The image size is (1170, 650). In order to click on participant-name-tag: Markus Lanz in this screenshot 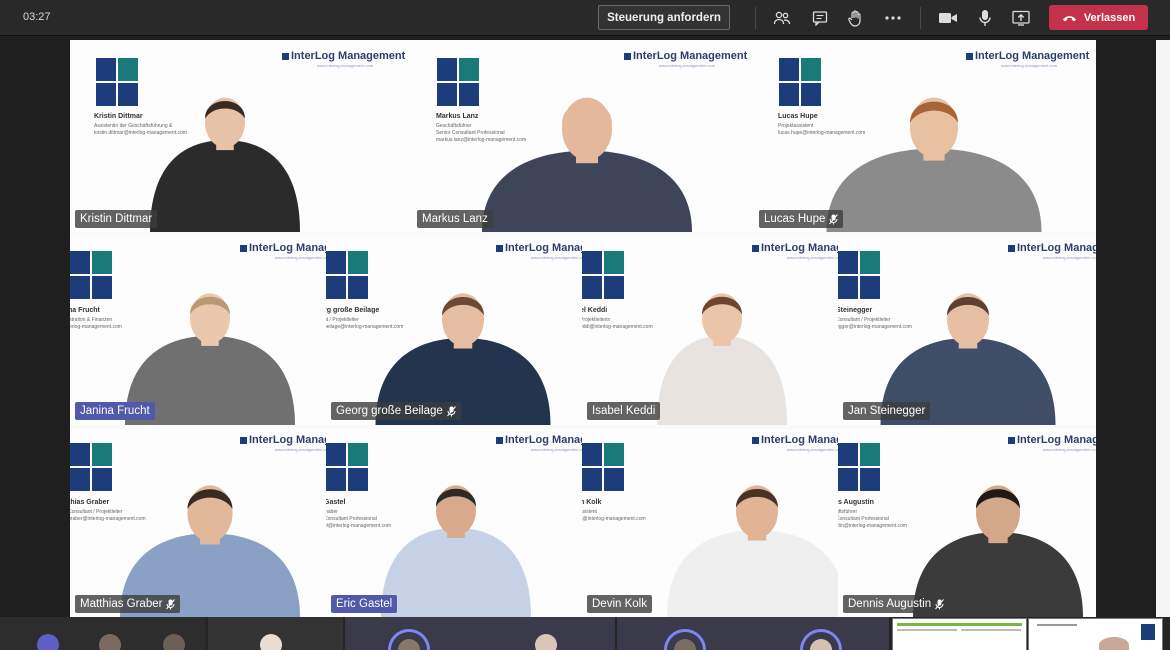, I will do `click(455, 219)`.